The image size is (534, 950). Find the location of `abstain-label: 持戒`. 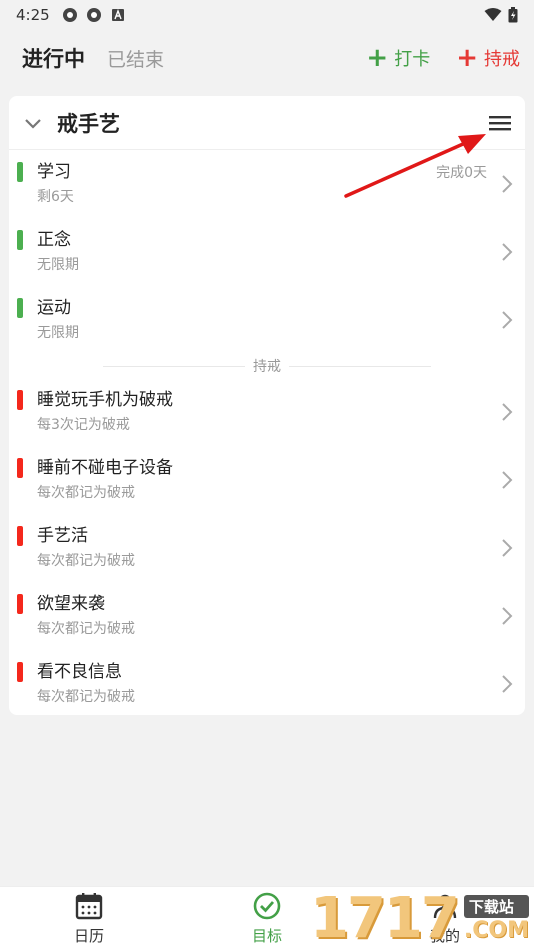

abstain-label: 持戒 is located at coordinates (502, 59).